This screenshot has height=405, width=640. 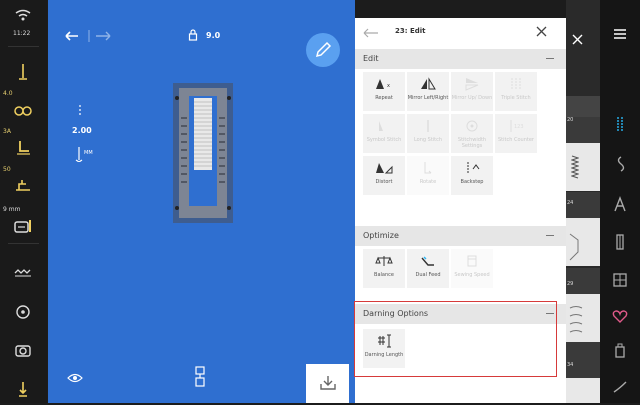 I want to click on needle-position-button, so click(x=23, y=309).